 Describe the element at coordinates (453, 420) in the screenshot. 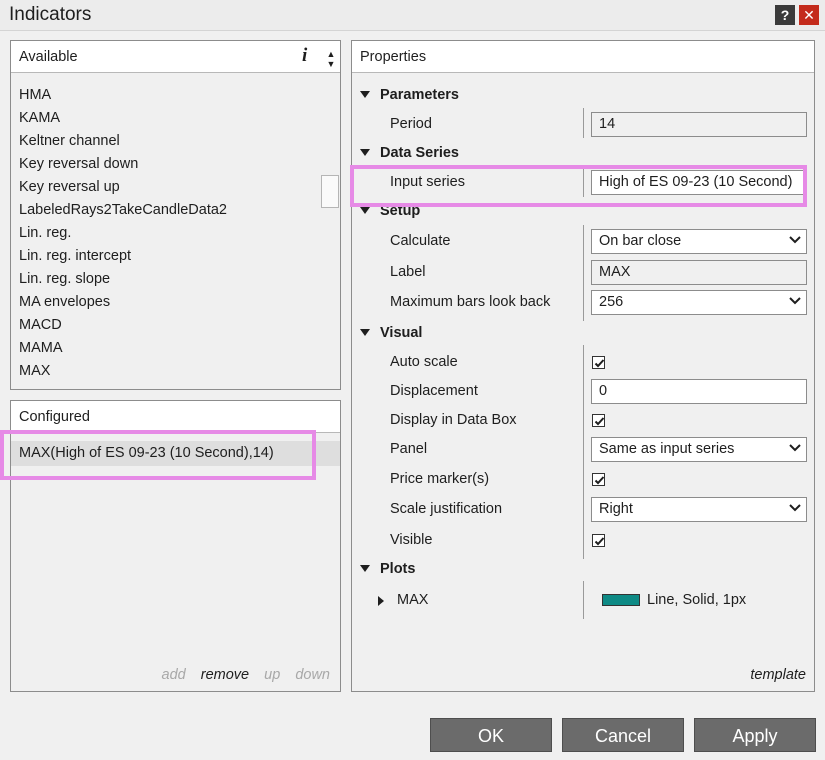

I see `display-in-data-box-label: Display in Data Box` at that location.